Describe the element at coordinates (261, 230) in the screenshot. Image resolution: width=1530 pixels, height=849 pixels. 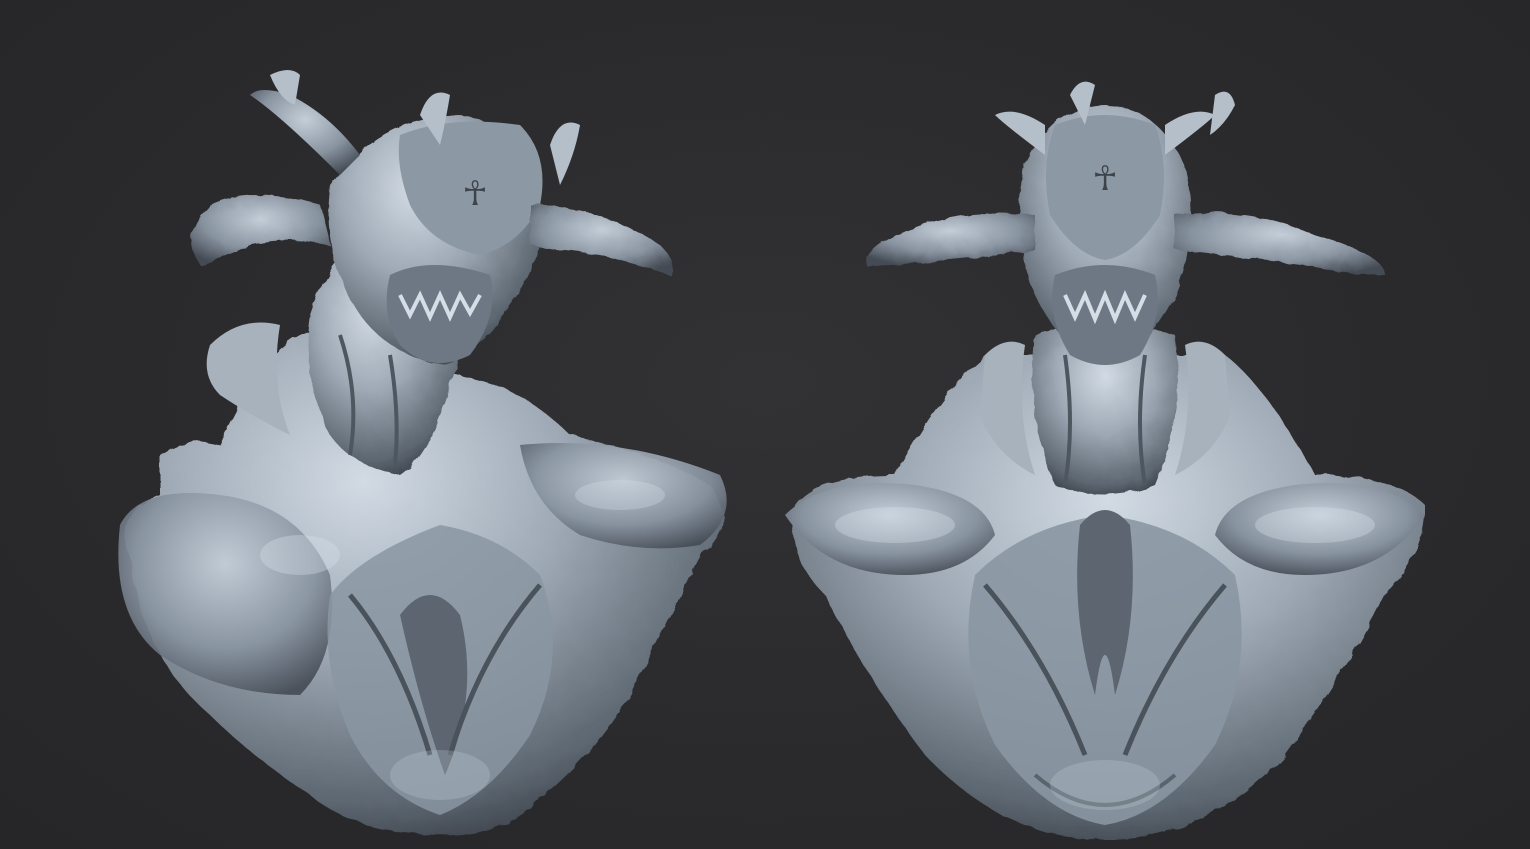
I see `horn-left-curl` at that location.